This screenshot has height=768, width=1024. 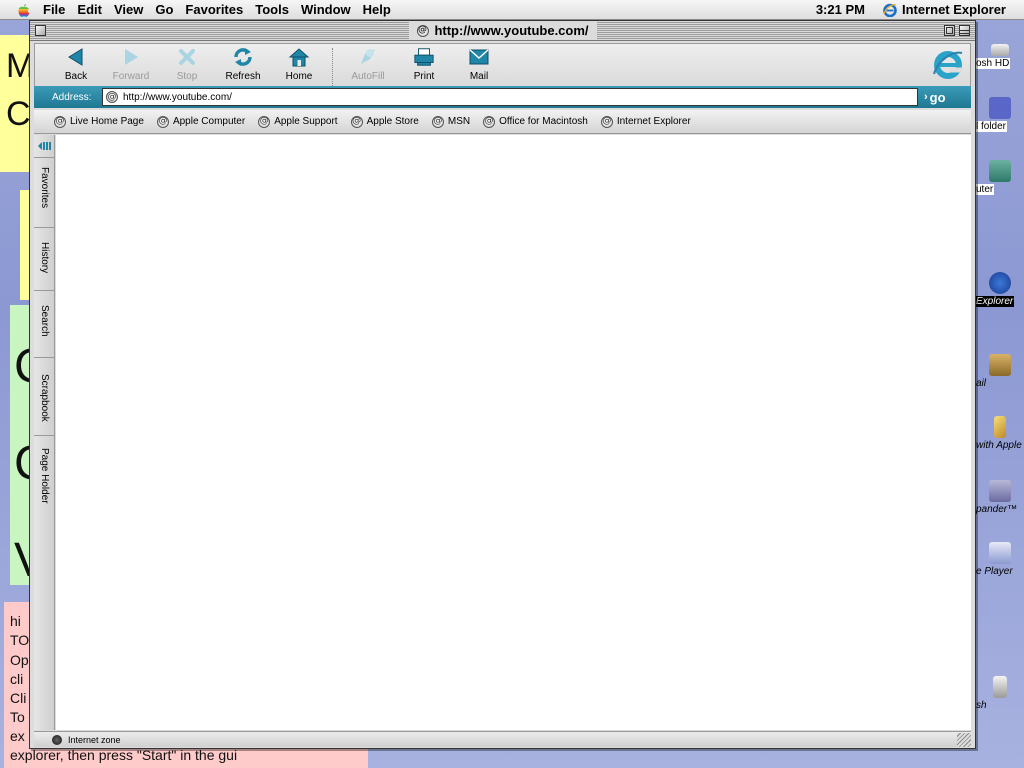 I want to click on home-label: Home, so click(x=299, y=76).